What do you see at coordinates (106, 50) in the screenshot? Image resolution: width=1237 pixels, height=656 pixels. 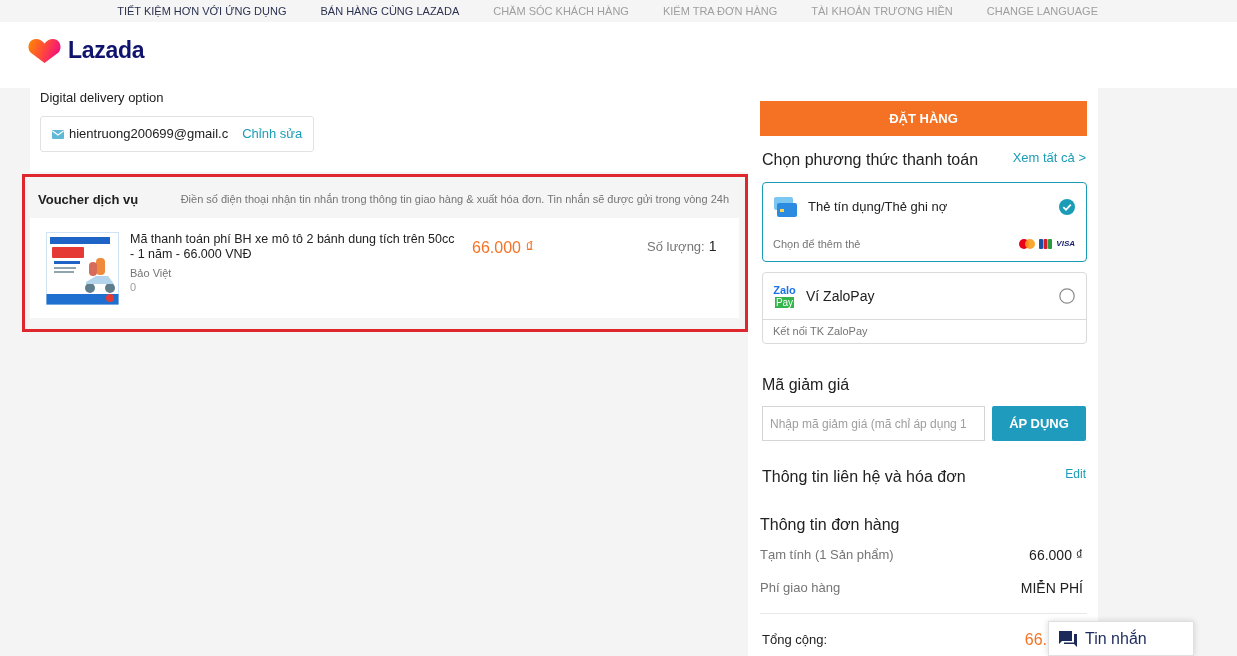 I see `logo-wordmark: Lazada` at bounding box center [106, 50].